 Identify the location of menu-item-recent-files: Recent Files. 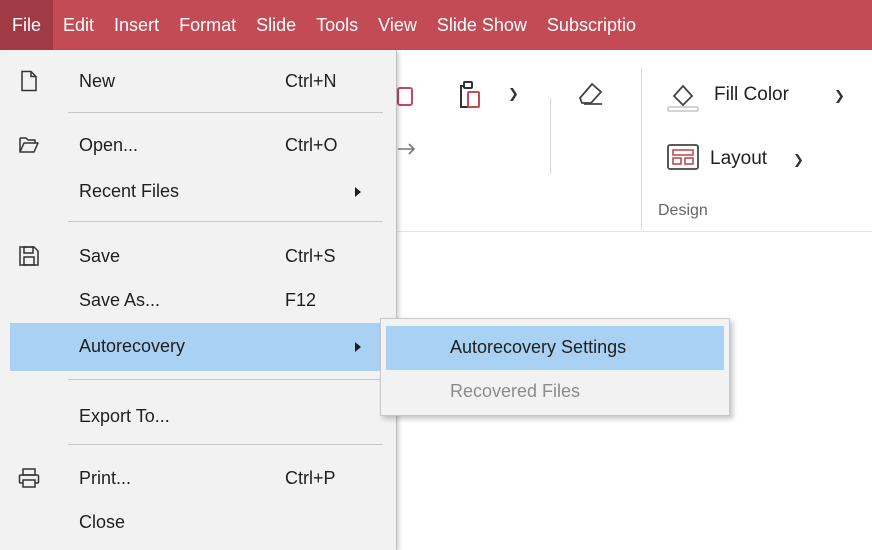
(196, 192).